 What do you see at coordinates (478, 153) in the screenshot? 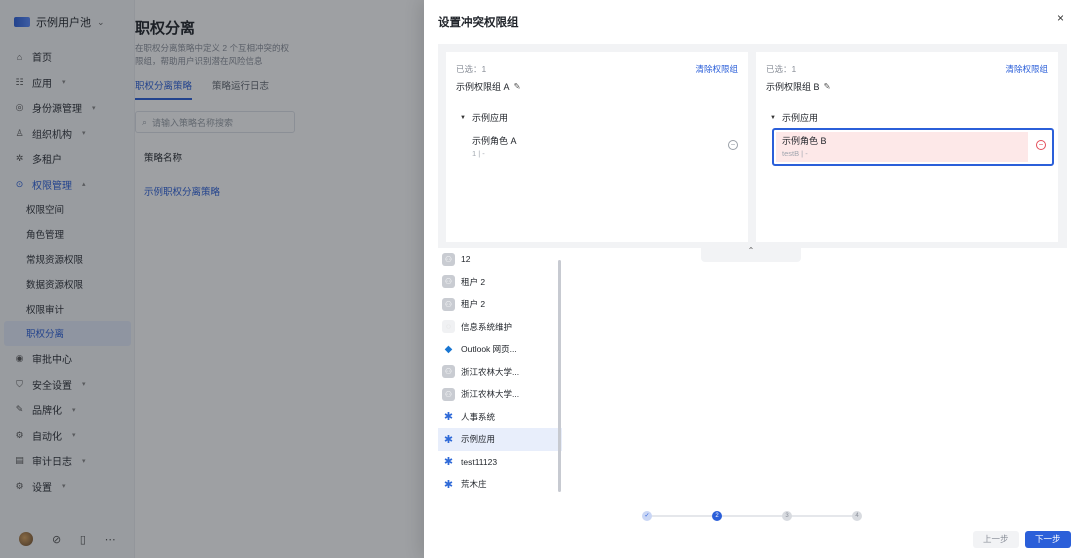
I see `role-sub: 1 | -` at bounding box center [478, 153].